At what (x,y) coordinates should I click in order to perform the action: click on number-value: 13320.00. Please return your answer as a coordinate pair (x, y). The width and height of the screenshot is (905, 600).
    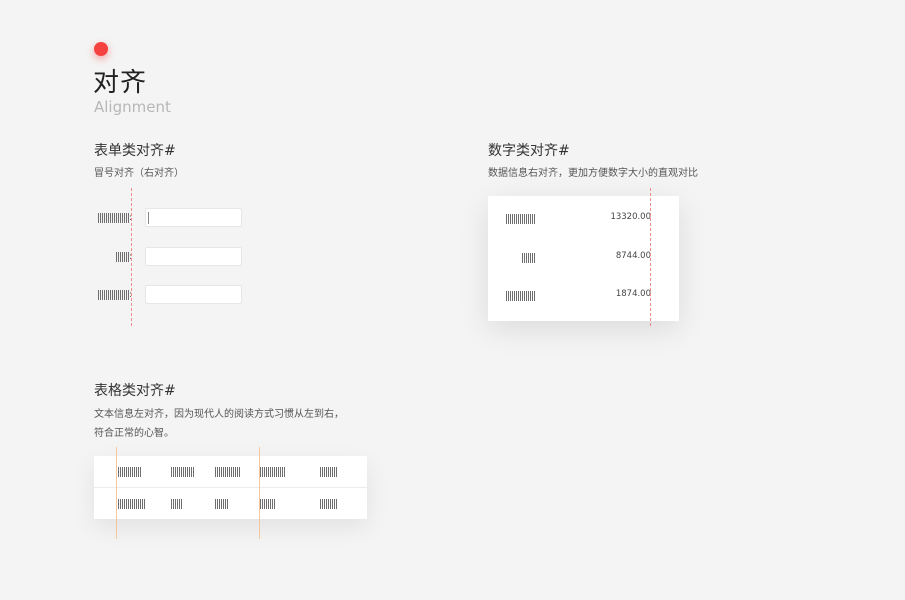
    Looking at the image, I should click on (630, 217).